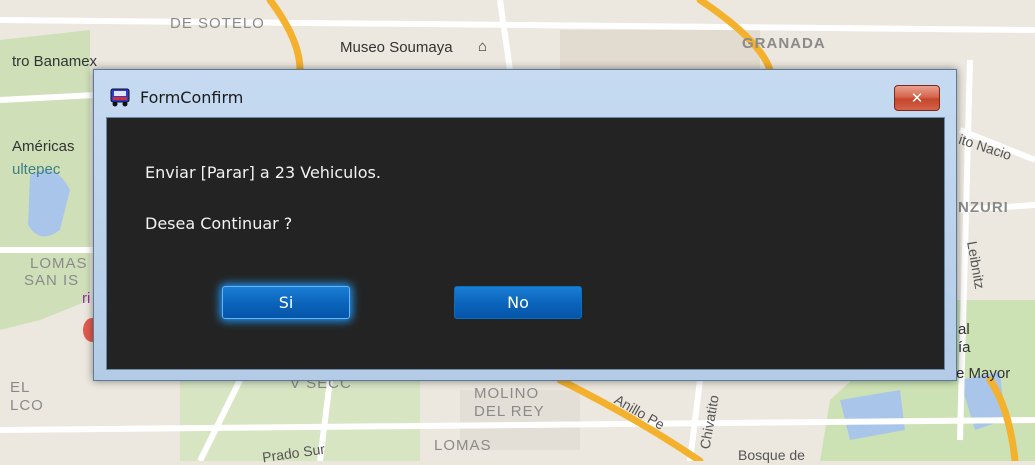  I want to click on map-label: GRANADA, so click(784, 43).